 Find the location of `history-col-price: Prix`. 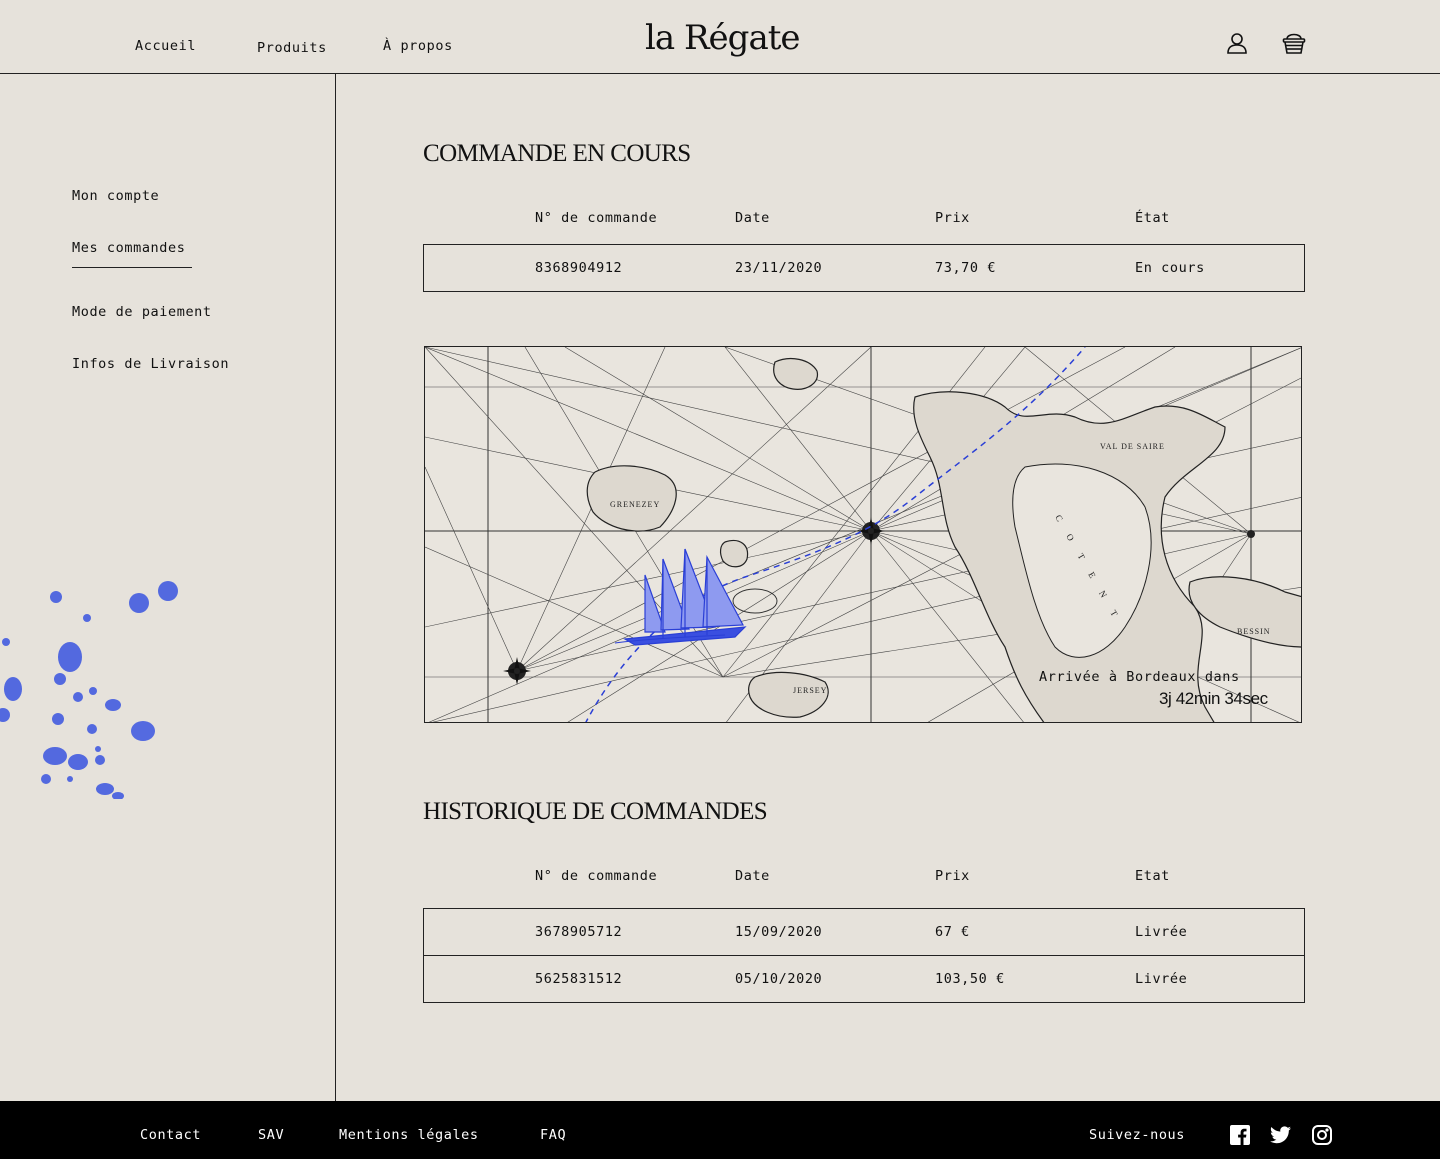

history-col-price: Prix is located at coordinates (952, 876).